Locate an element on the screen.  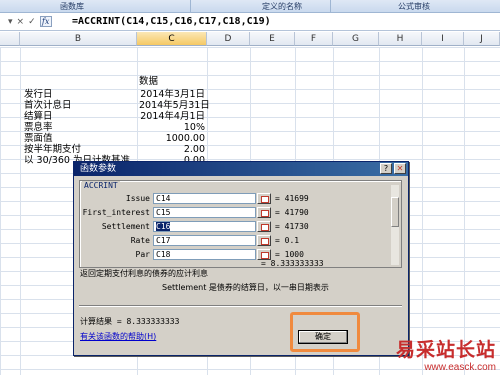
argument-name: First_interest is located at coordinates (116, 212).